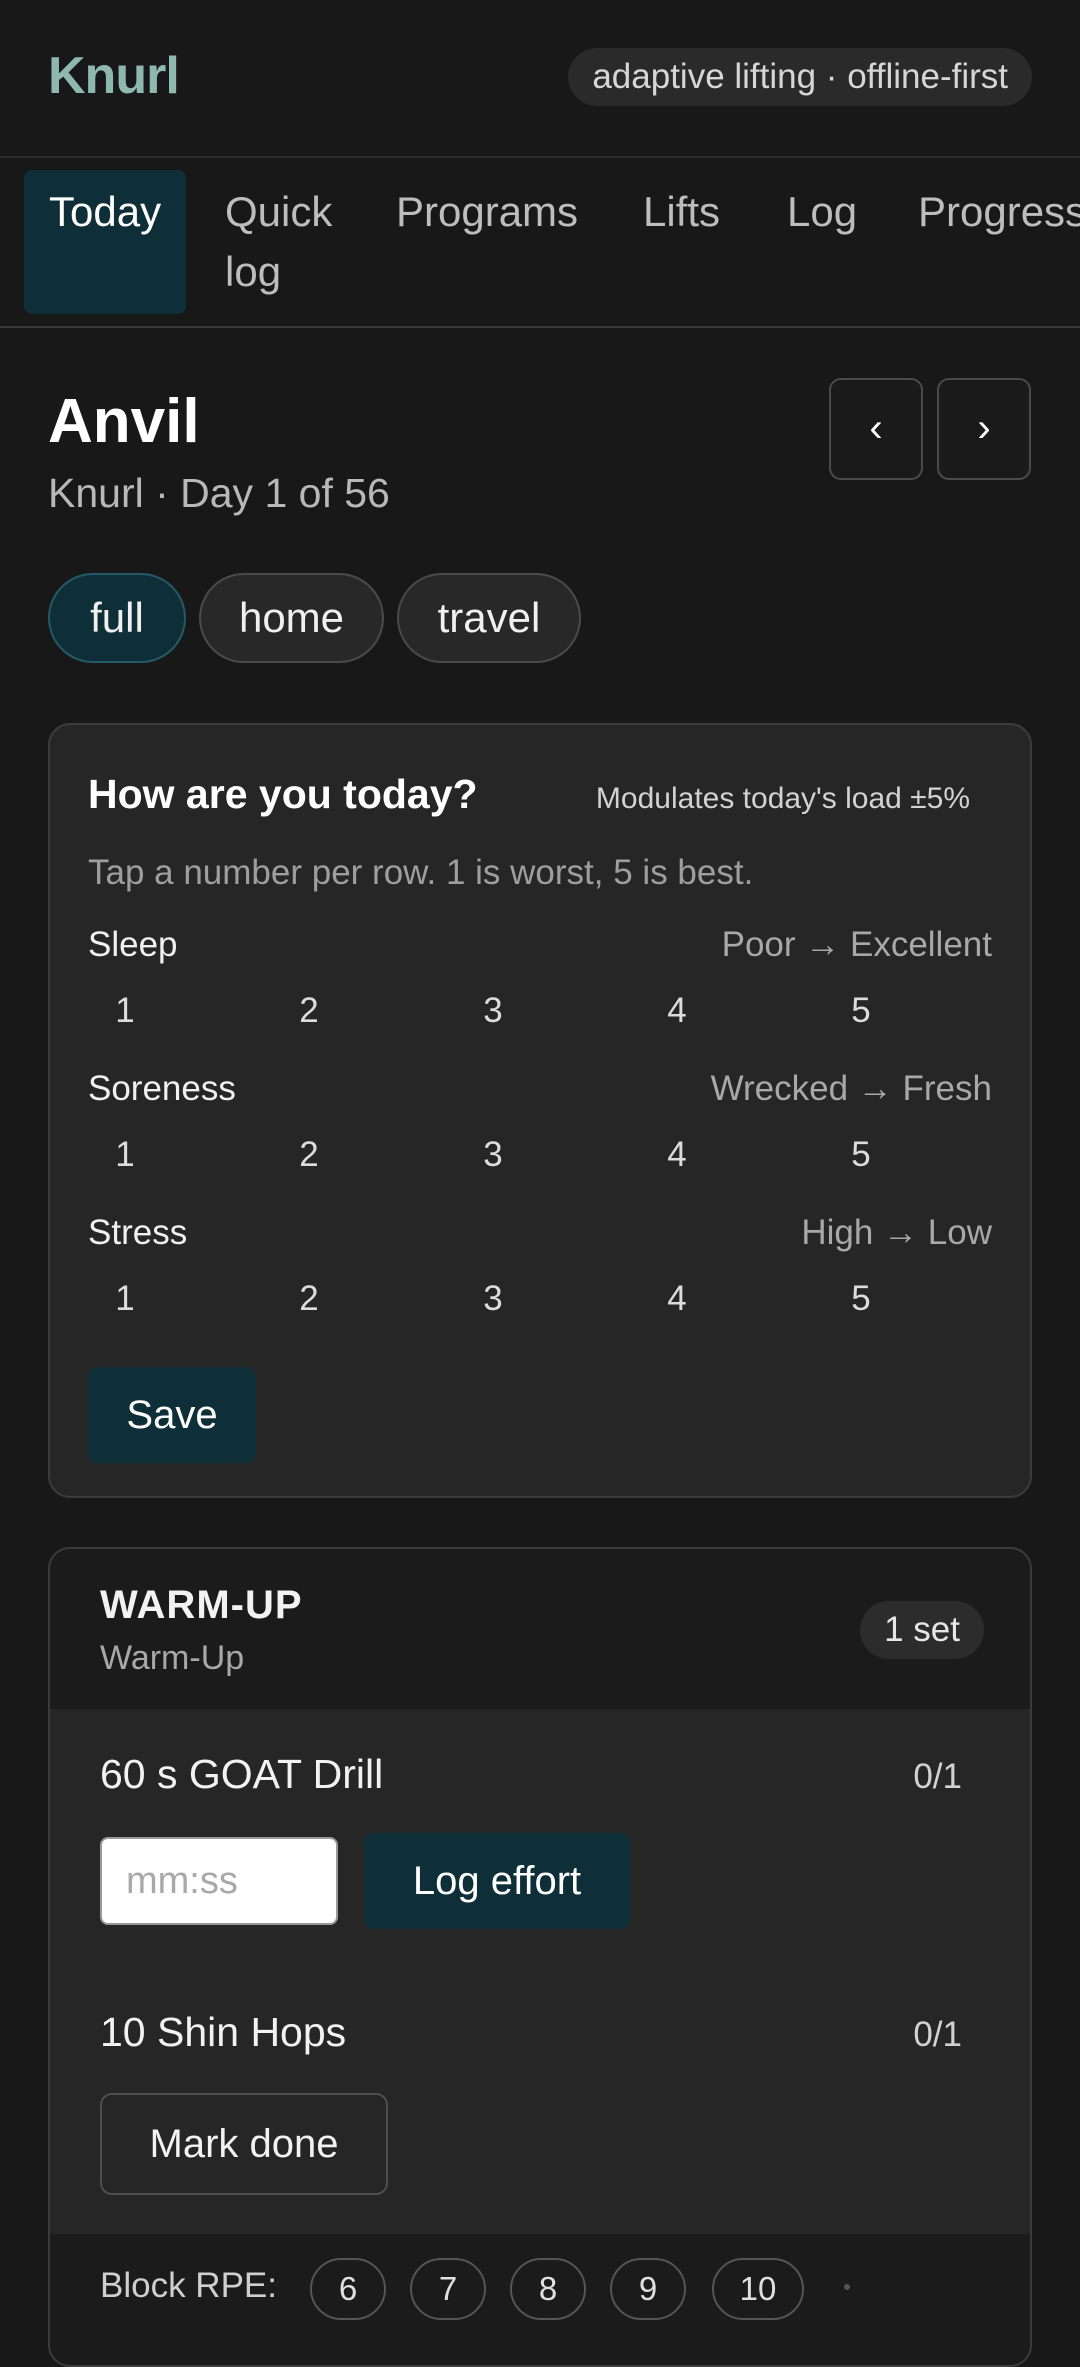 The height and width of the screenshot is (2367, 1080). What do you see at coordinates (133, 944) in the screenshot?
I see `sleep-row-label: Sleep` at bounding box center [133, 944].